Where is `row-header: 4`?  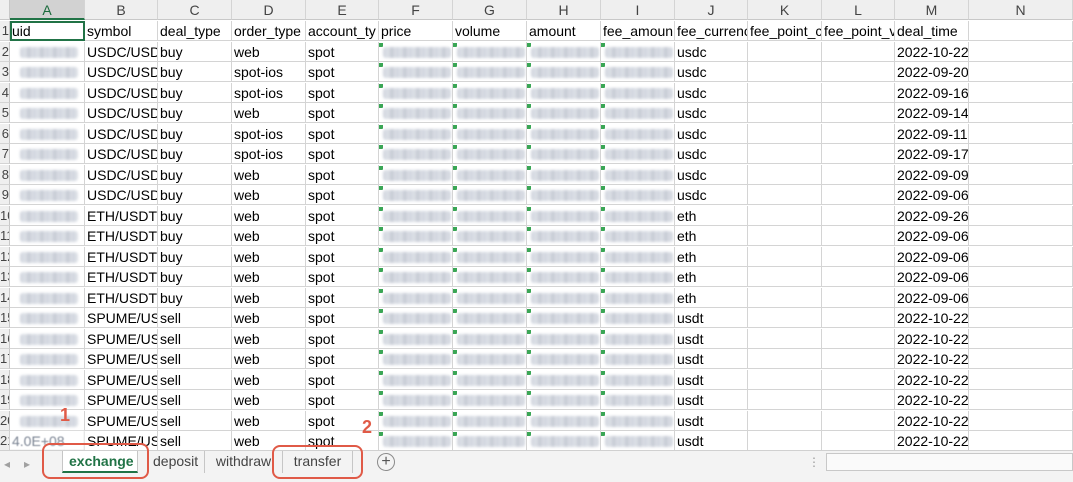 row-header: 4 is located at coordinates (5, 92).